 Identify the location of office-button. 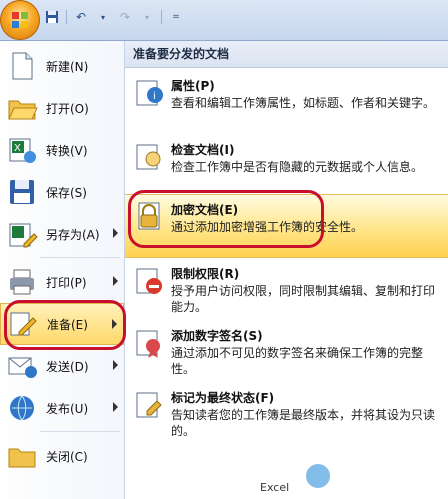
(20, 20).